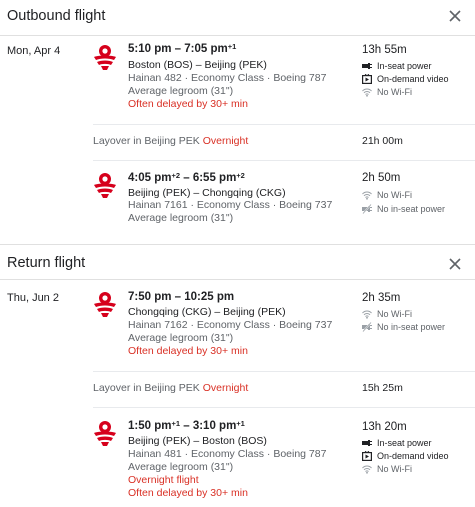 The width and height of the screenshot is (475, 507). Describe the element at coordinates (237, 262) in the screenshot. I see `return-header: Return flight` at that location.